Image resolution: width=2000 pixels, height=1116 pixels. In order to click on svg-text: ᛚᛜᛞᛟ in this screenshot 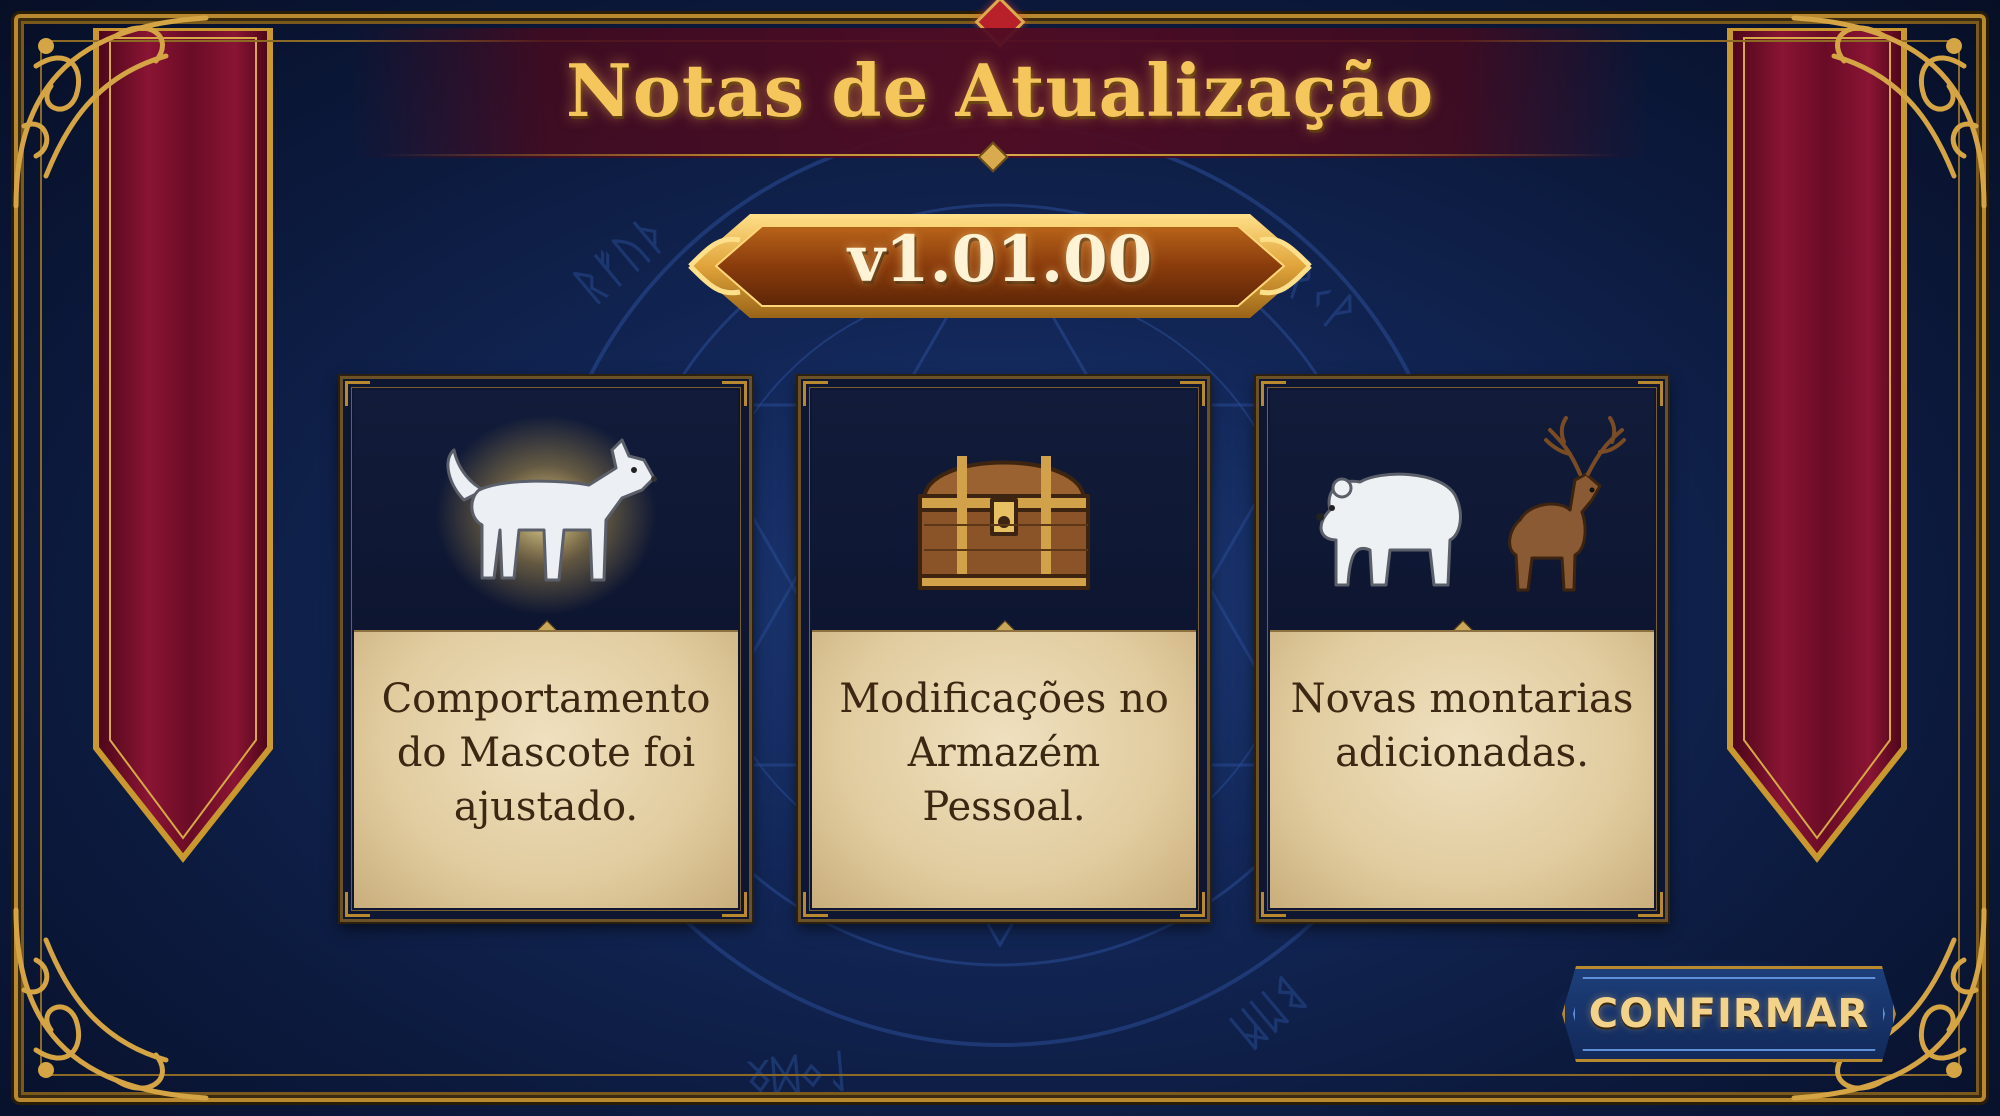, I will do `click(799, 1074)`.